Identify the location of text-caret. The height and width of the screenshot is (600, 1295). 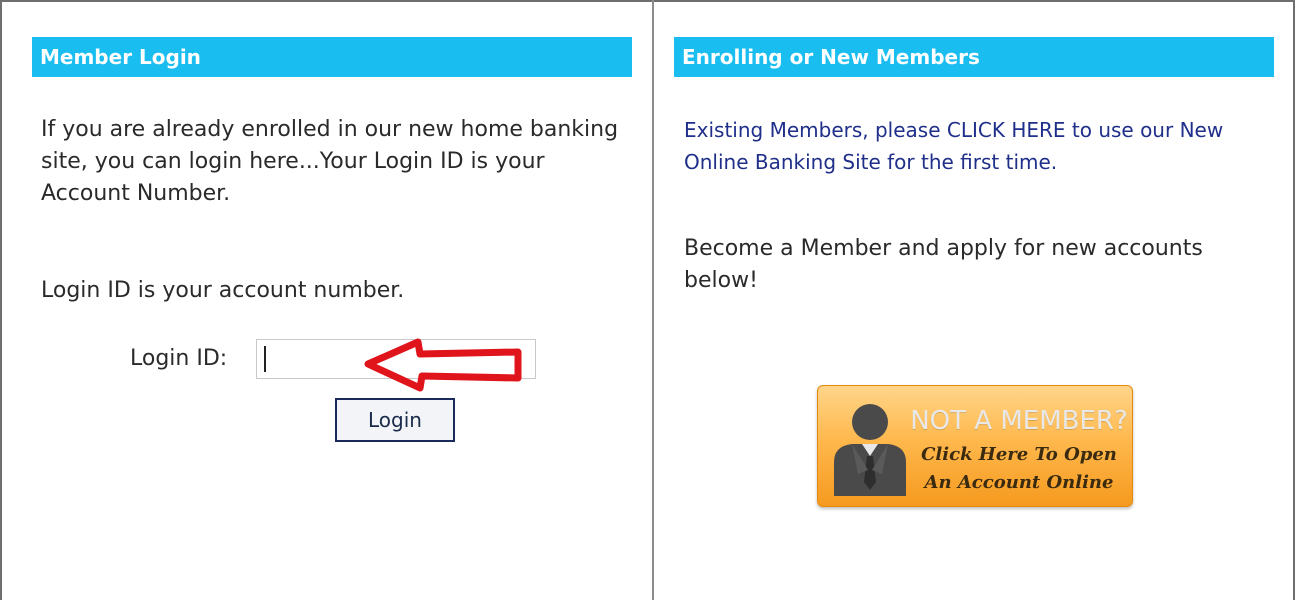
(265, 359).